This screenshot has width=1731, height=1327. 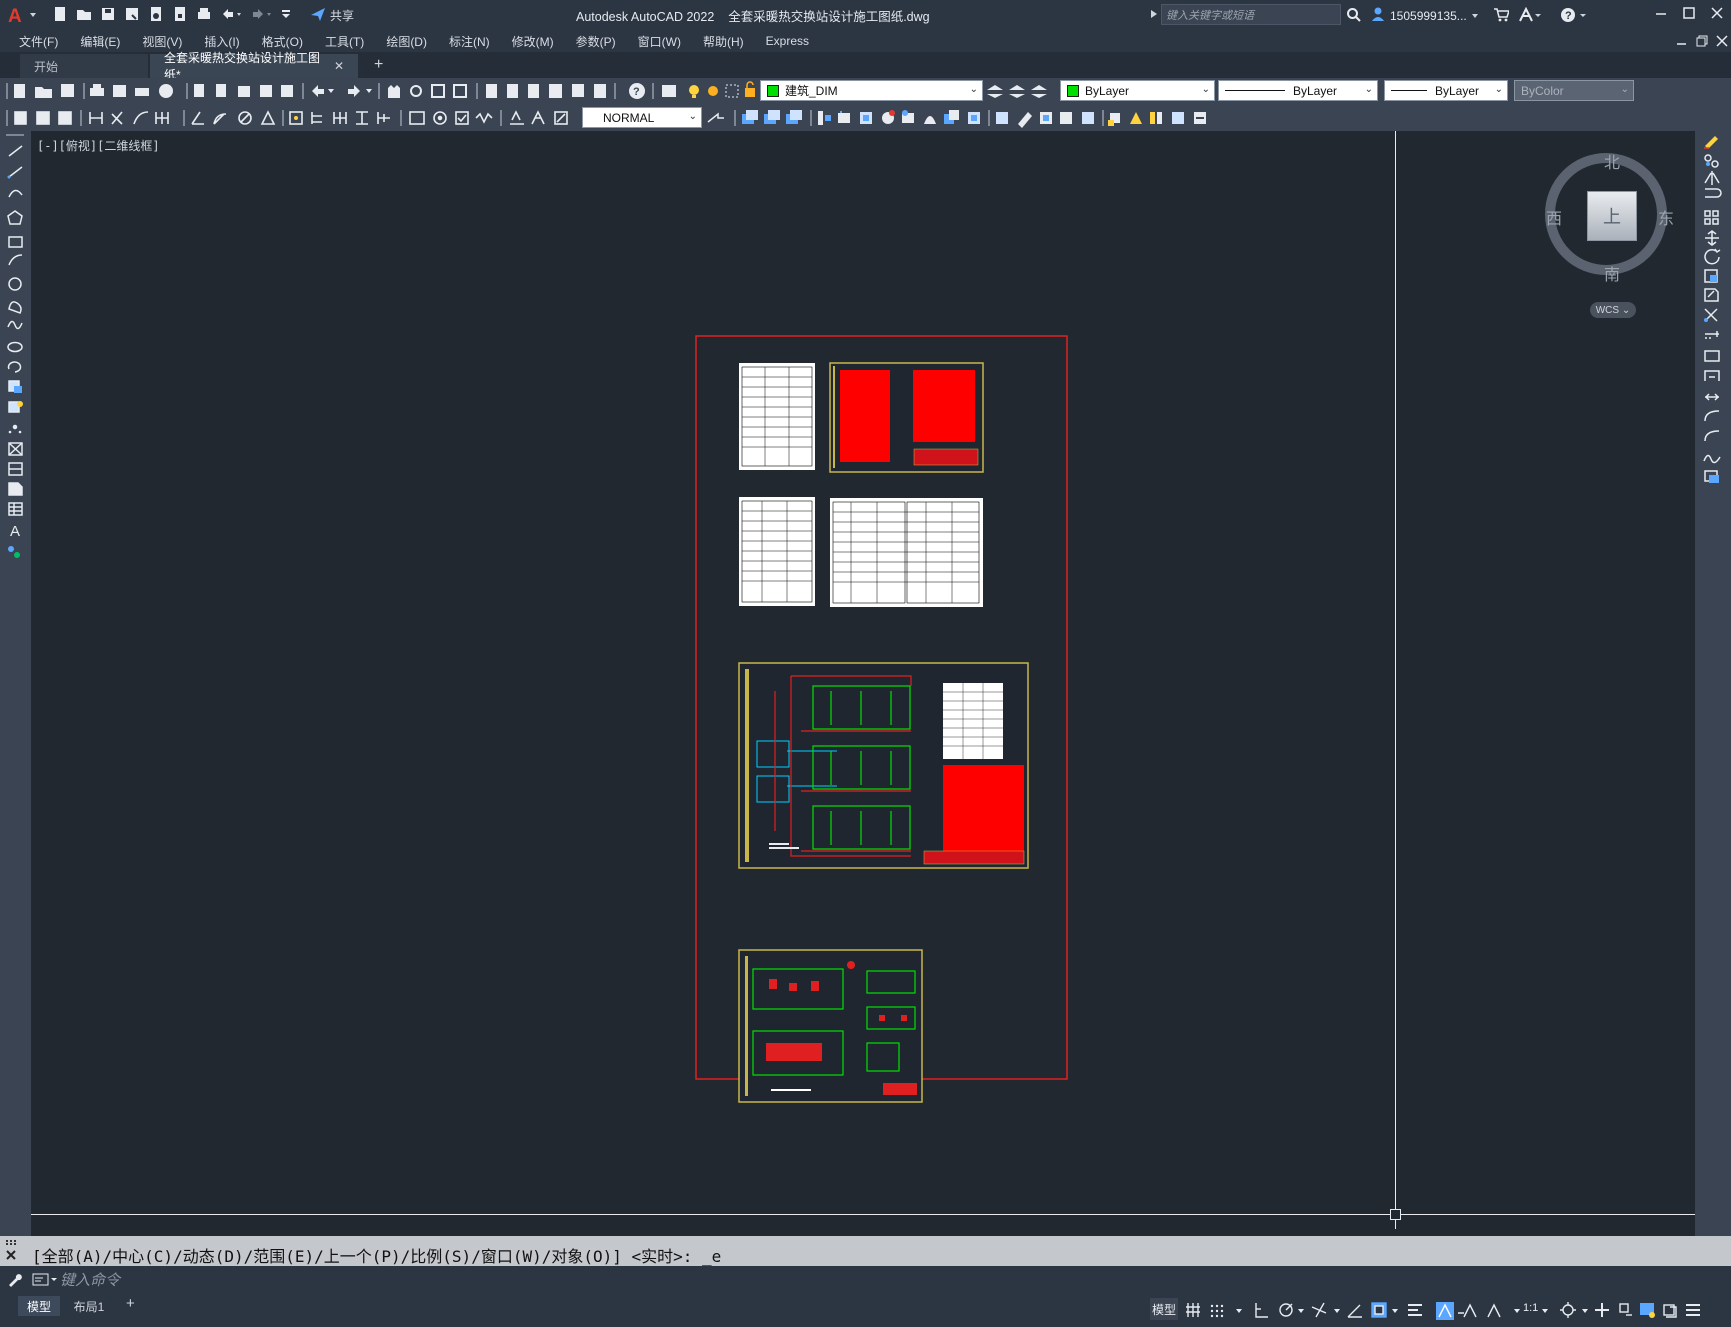 I want to click on menu-tools: 工具(T), so click(x=344, y=41).